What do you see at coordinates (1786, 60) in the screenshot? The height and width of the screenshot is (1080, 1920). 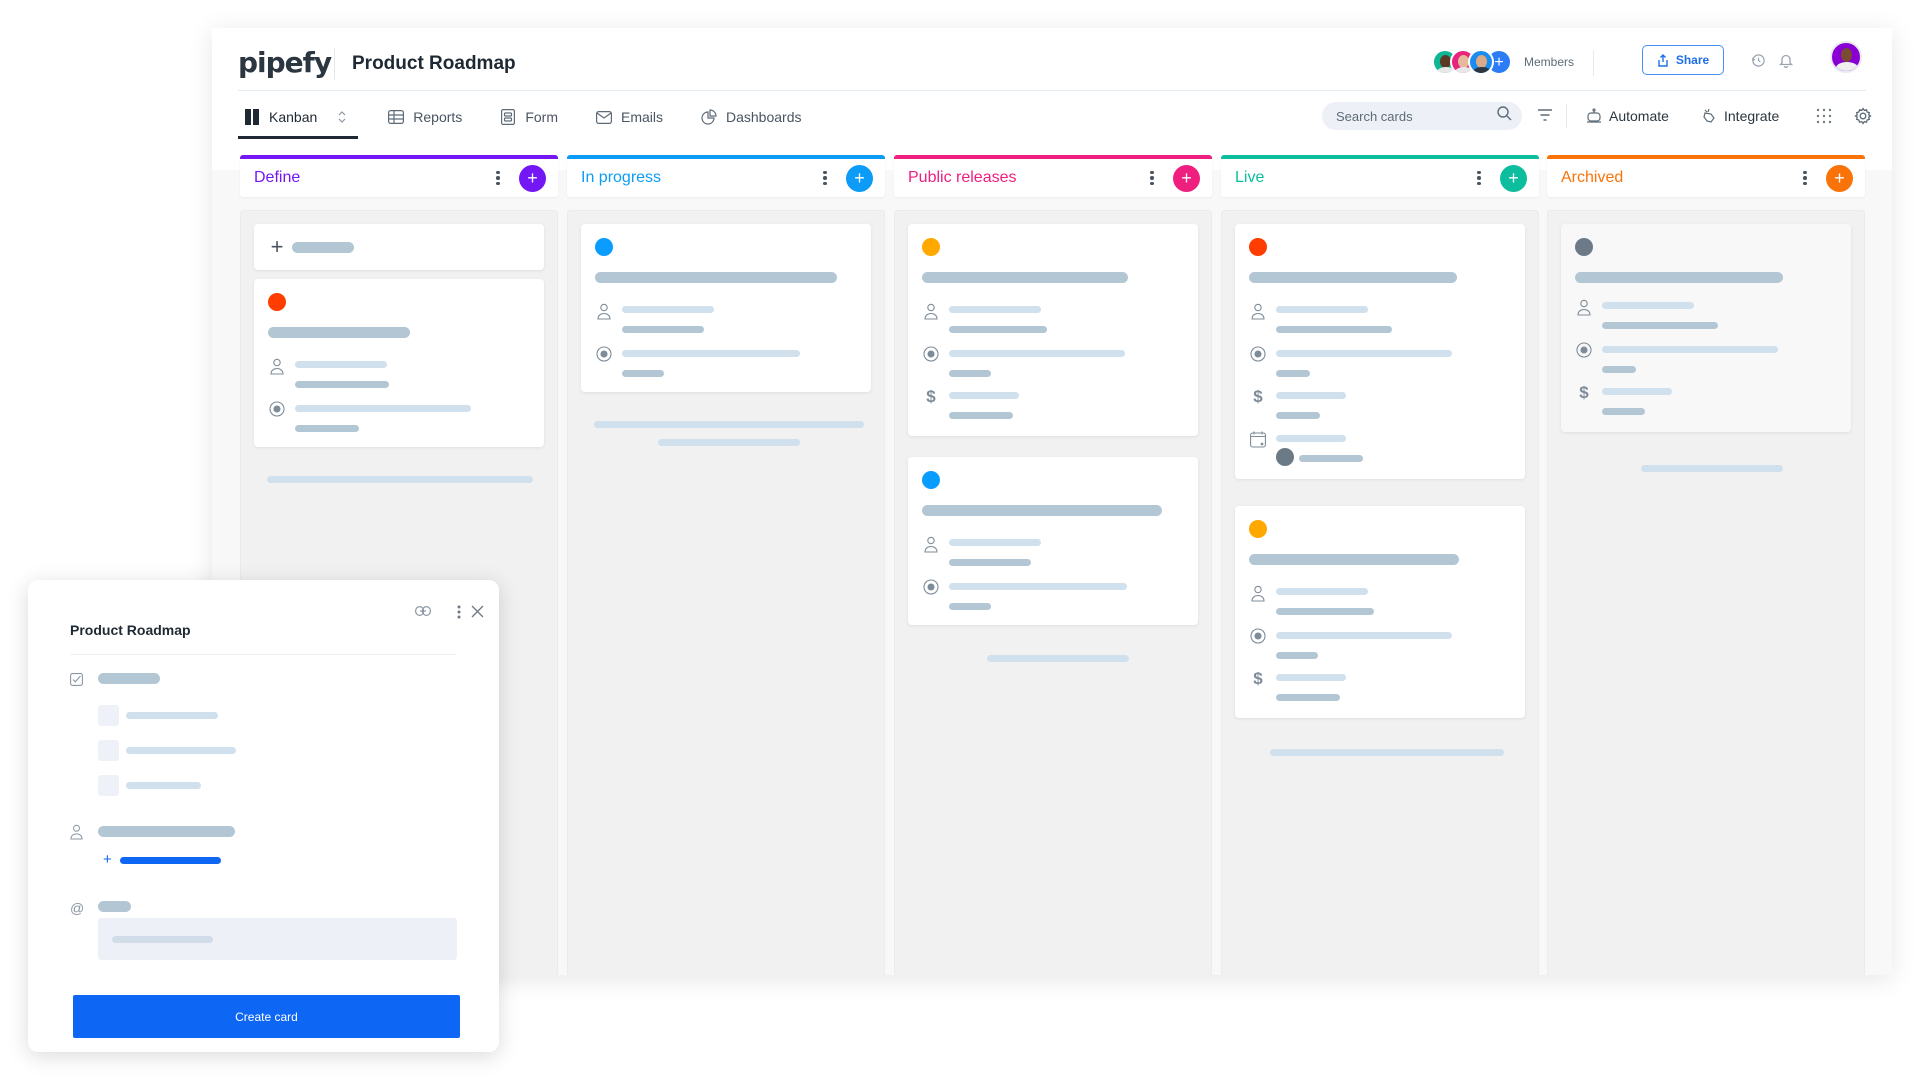 I see `bell-icon` at bounding box center [1786, 60].